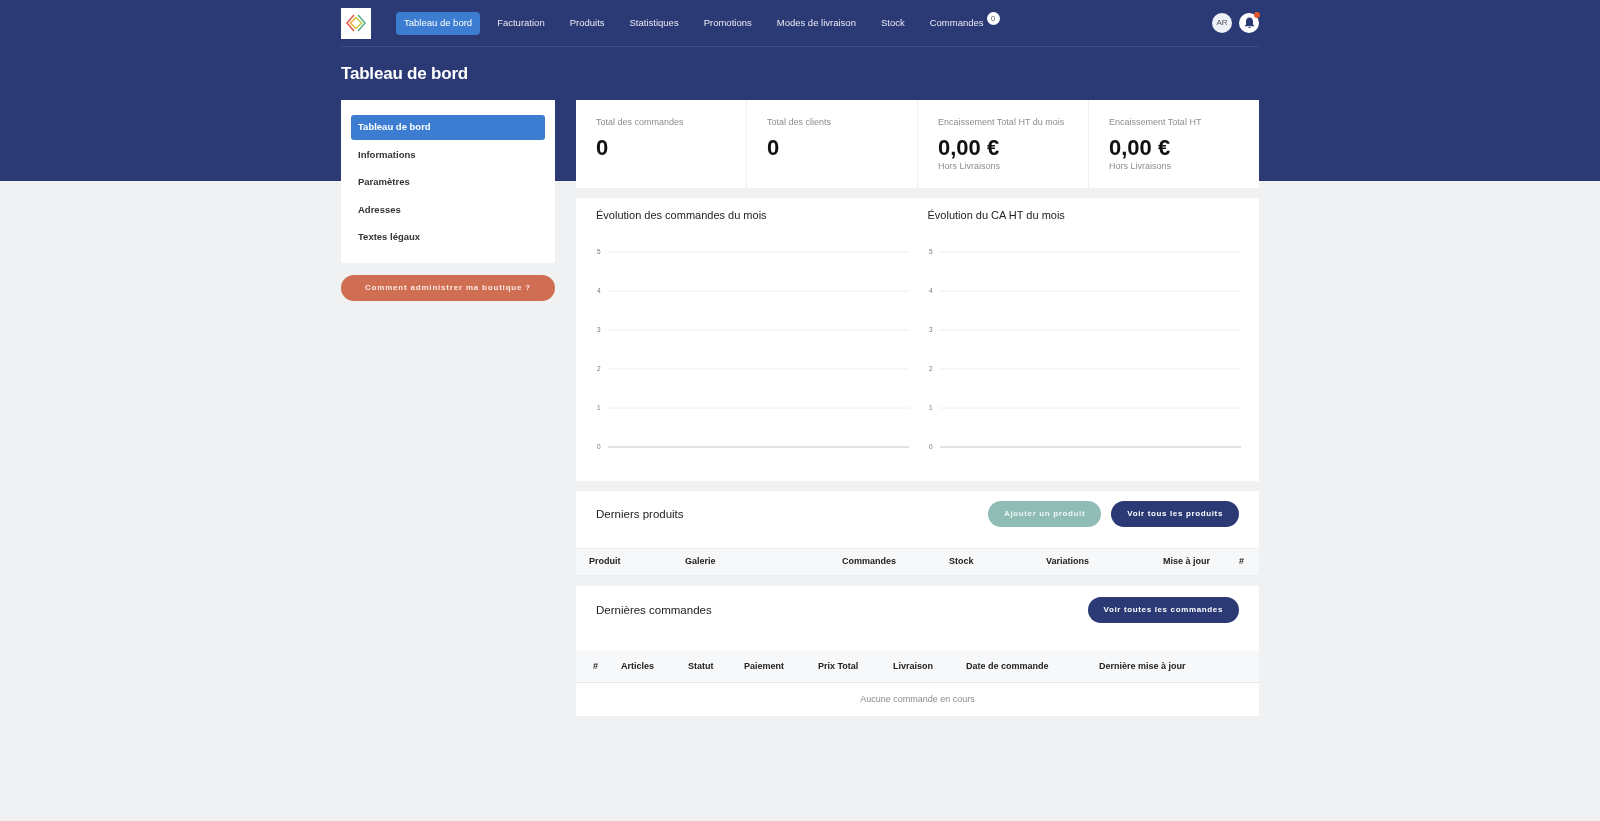 The width and height of the screenshot is (1600, 821). What do you see at coordinates (962, 562) in the screenshot?
I see `column-header: Stock` at bounding box center [962, 562].